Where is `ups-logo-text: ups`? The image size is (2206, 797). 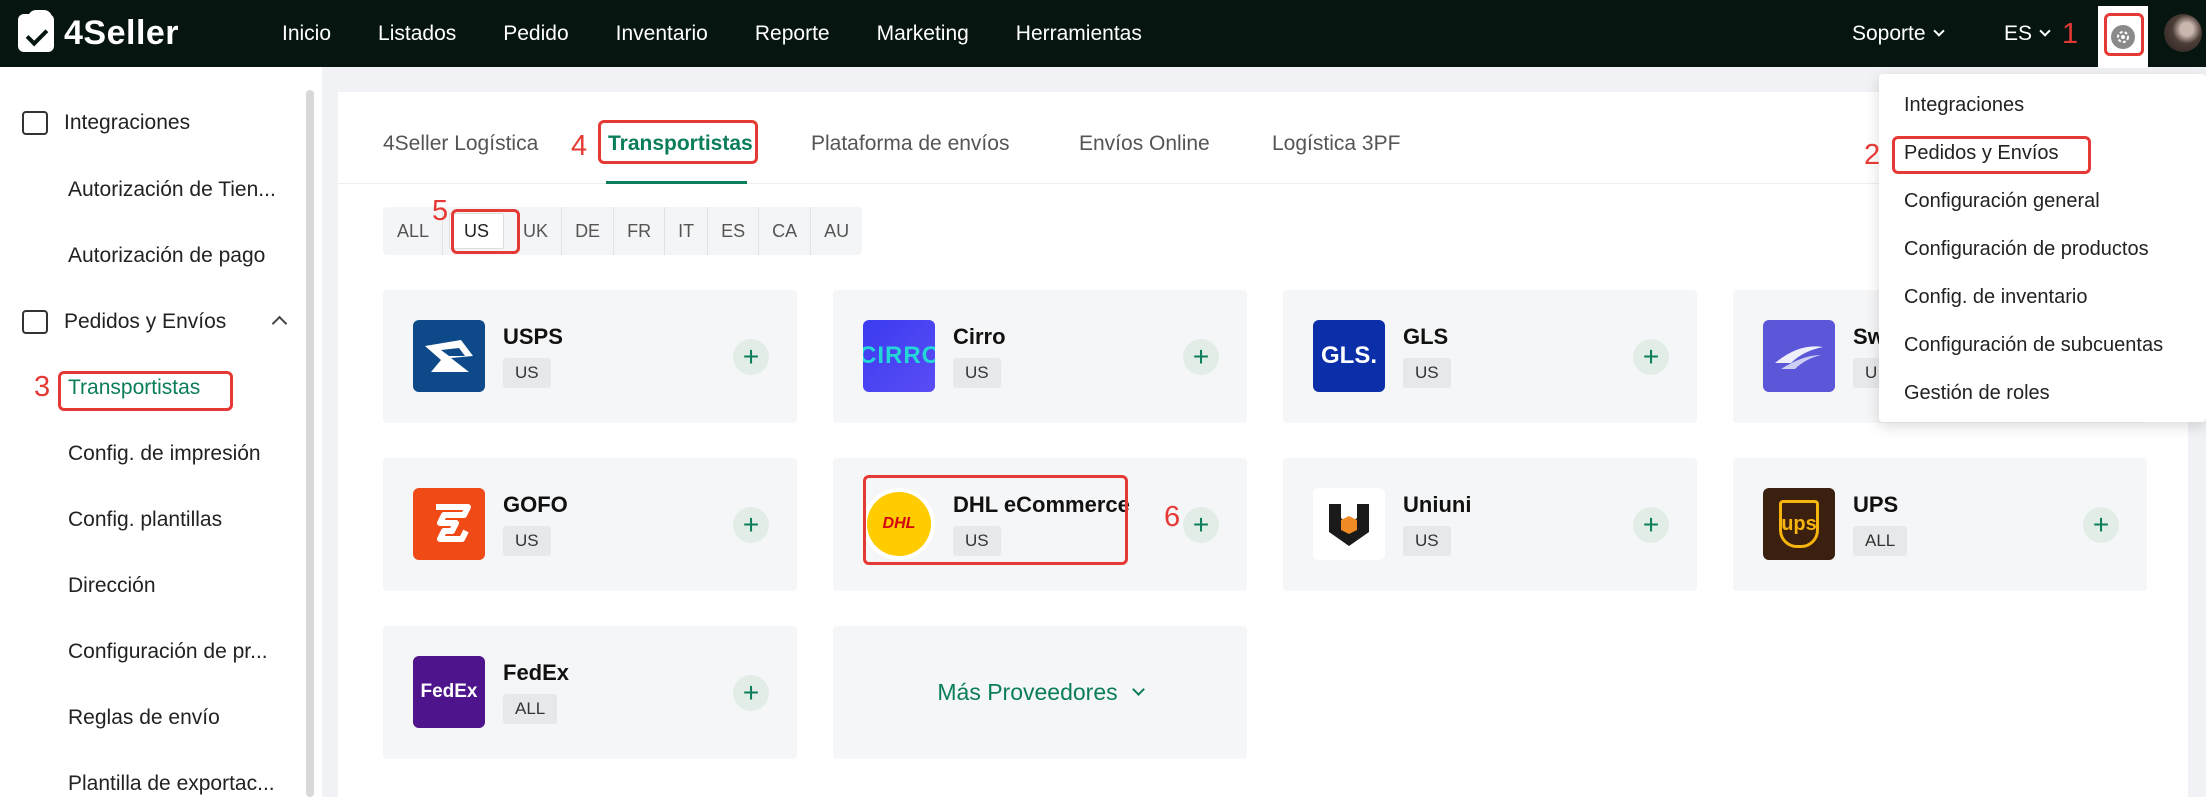
ups-logo-text: ups is located at coordinates (1799, 523).